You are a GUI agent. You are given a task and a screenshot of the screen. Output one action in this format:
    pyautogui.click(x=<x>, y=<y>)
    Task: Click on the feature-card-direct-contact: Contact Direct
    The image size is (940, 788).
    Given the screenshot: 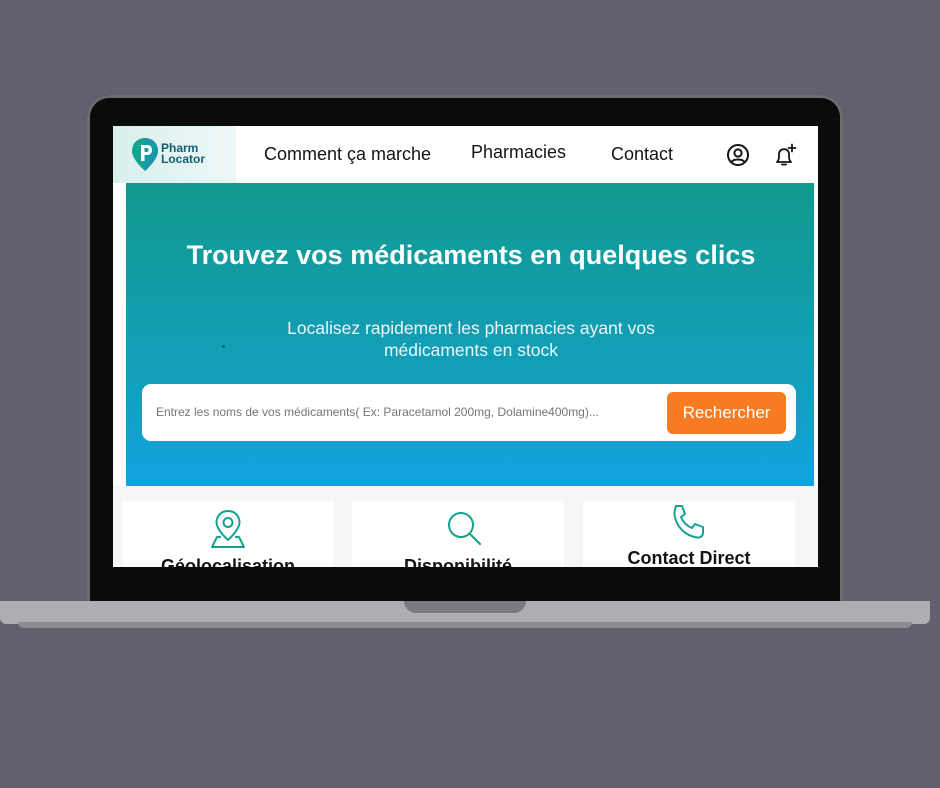 What is the action you would take?
    pyautogui.click(x=689, y=534)
    